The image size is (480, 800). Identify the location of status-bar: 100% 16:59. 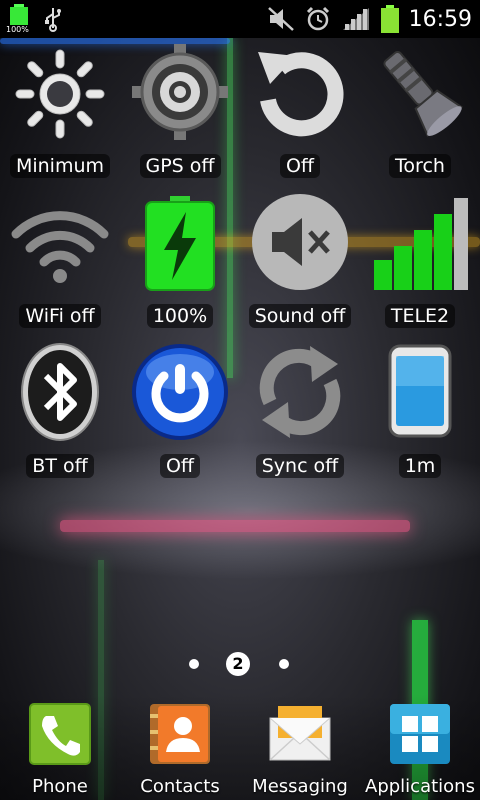
(240, 19).